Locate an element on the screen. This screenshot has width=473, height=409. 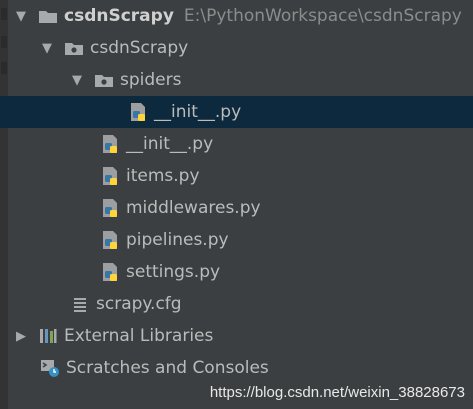
chevron-right-icon: ▶ is located at coordinates (21, 336).